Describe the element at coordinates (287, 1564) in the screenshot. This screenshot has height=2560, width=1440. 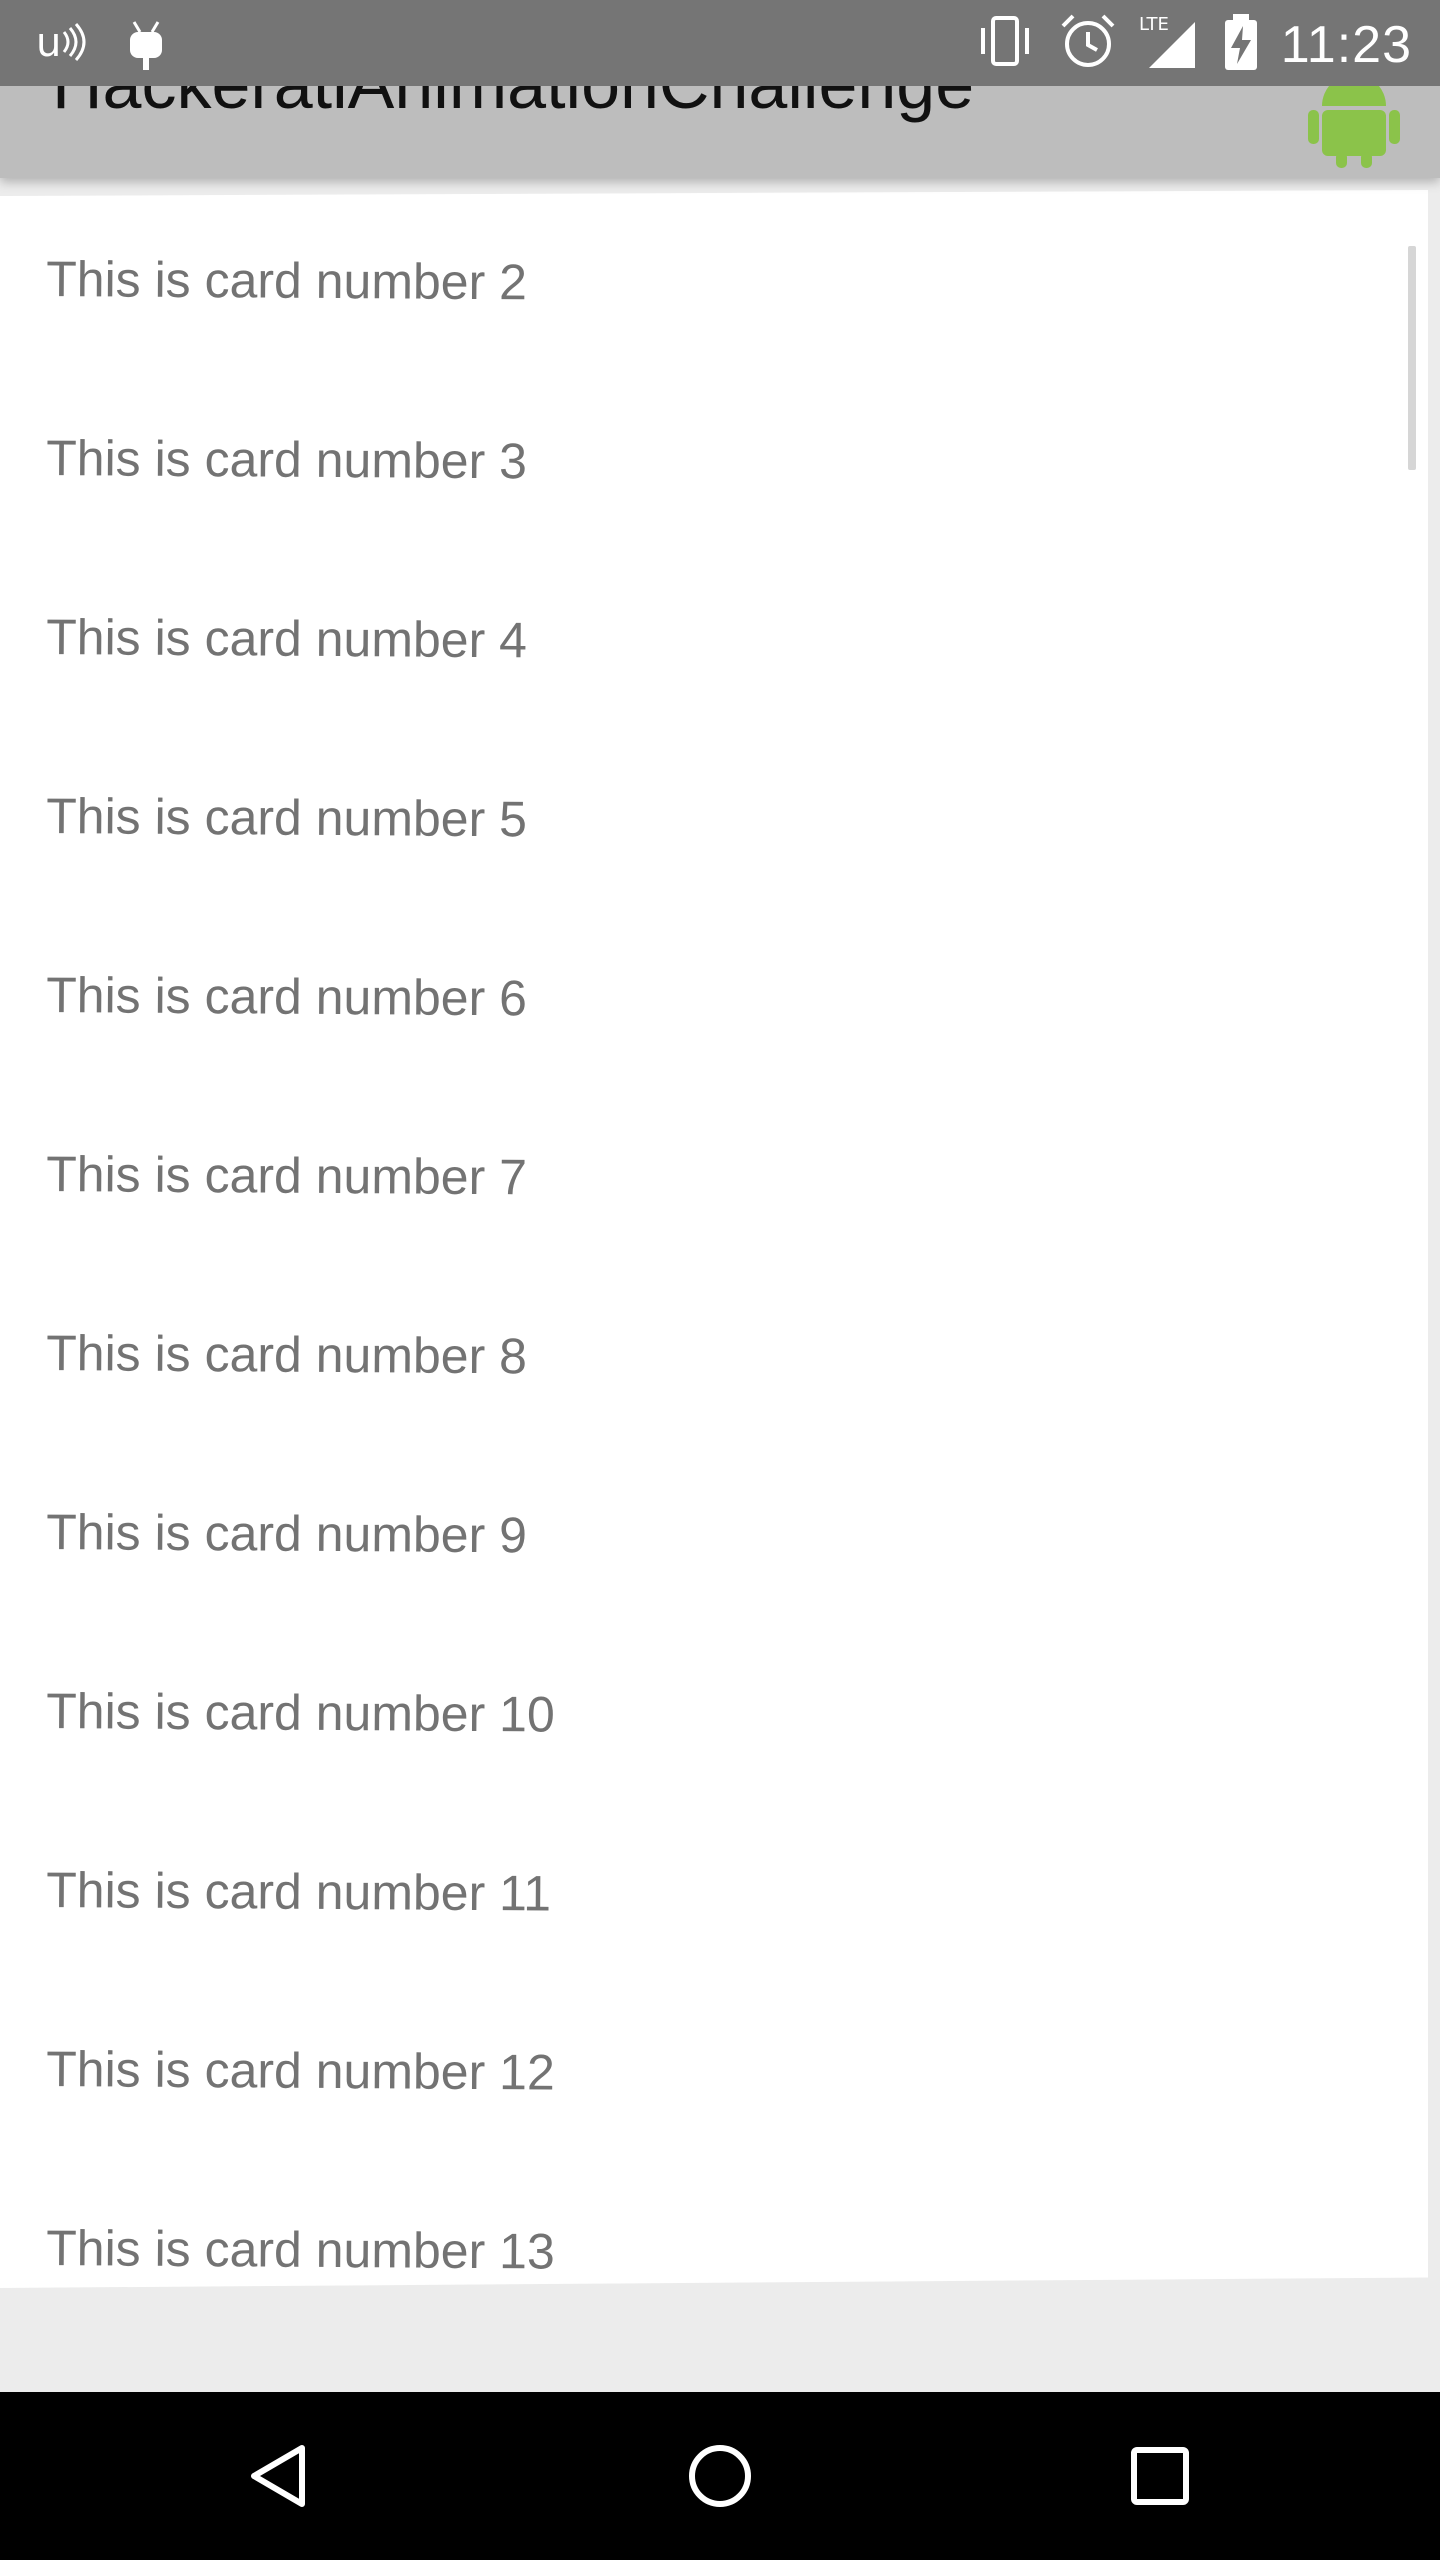
I see `list-item: This is card number 9` at that location.